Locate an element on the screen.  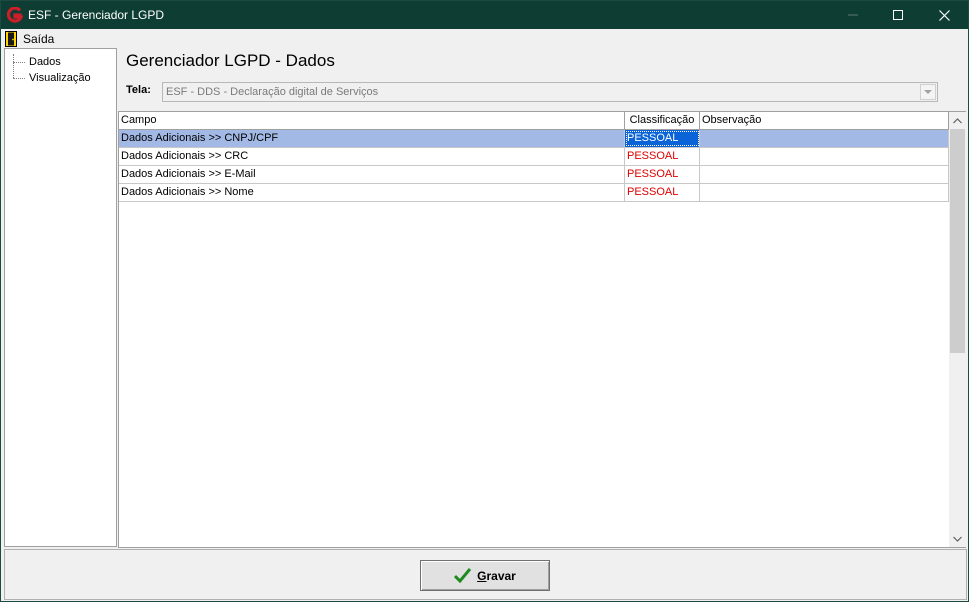
column-header-classificacao: Classificação is located at coordinates (662, 120).